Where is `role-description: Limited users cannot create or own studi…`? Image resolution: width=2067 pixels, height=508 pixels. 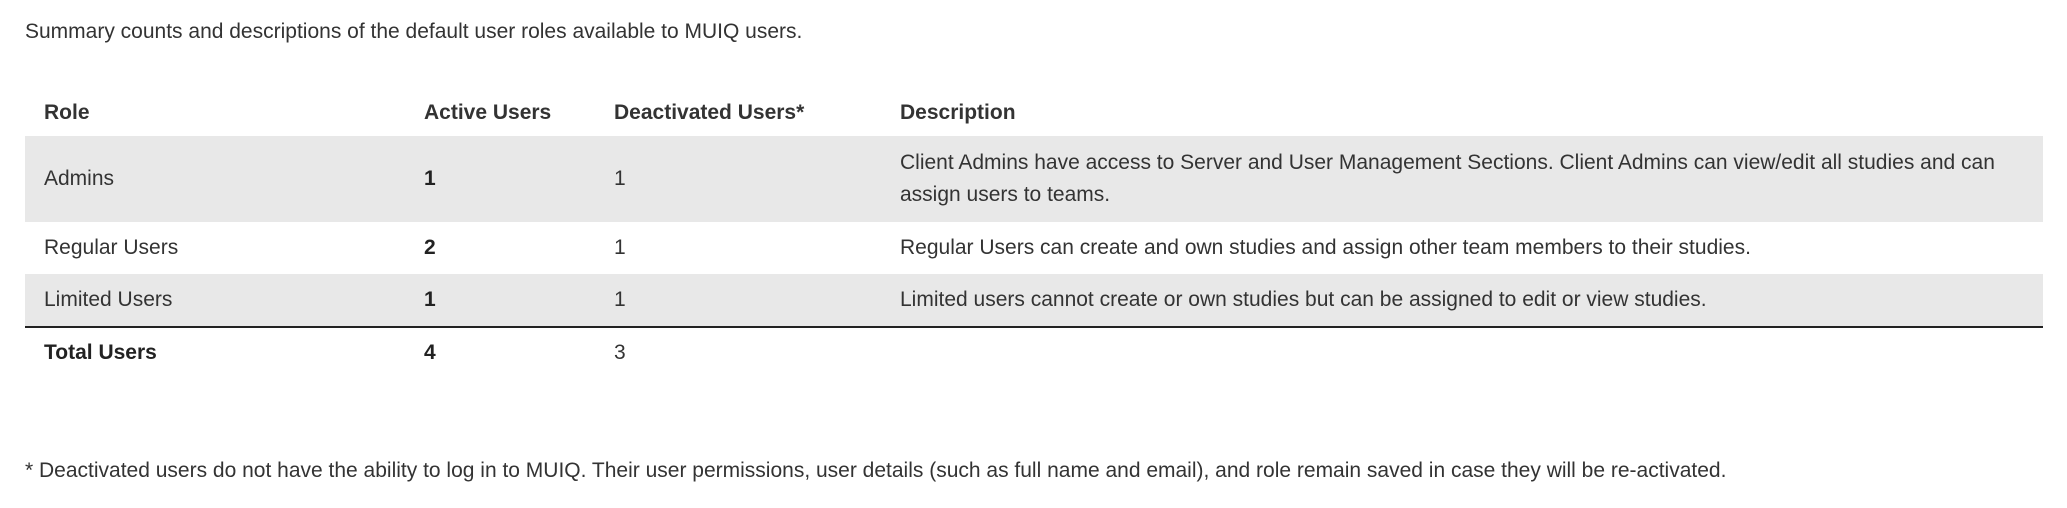
role-description: Limited users cannot create or own studi… is located at coordinates (1462, 301).